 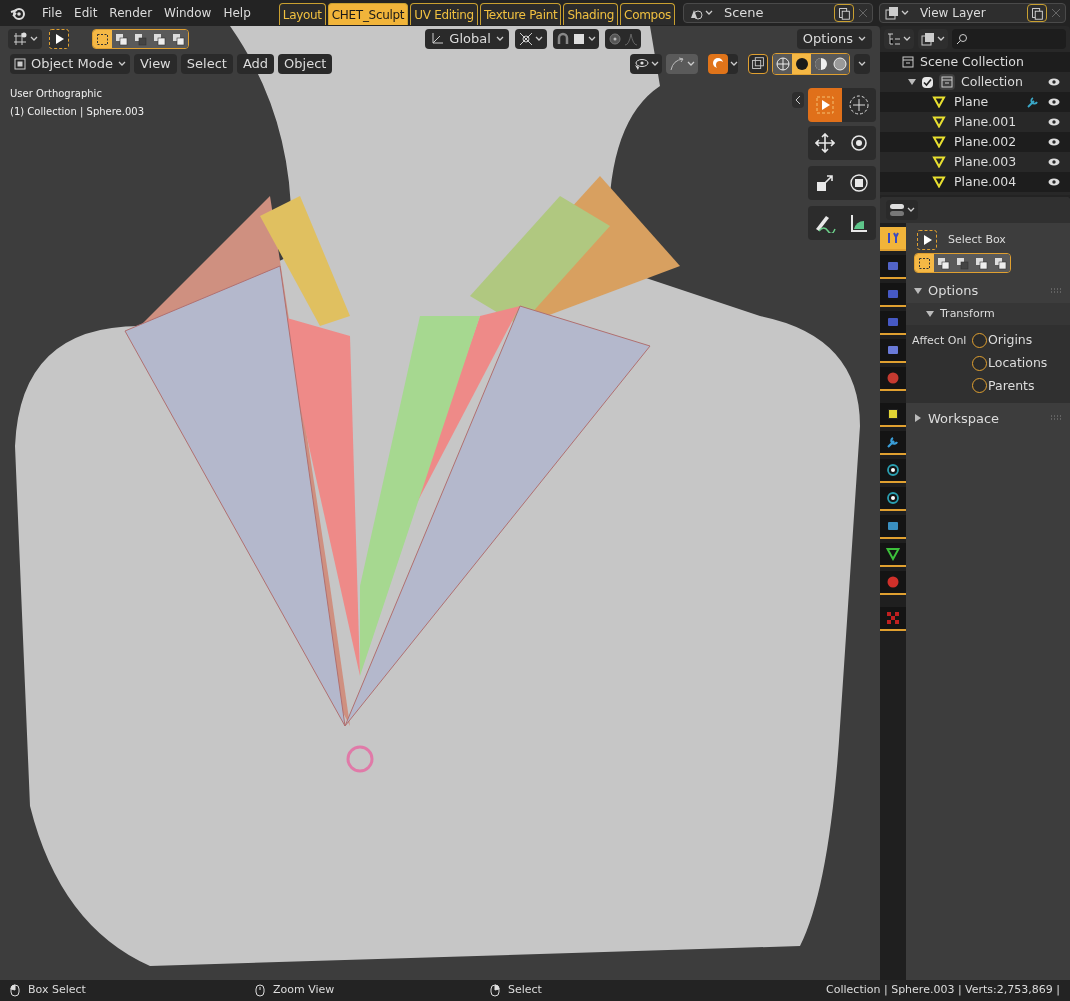 I want to click on menu-item: Render, so click(x=131, y=13).